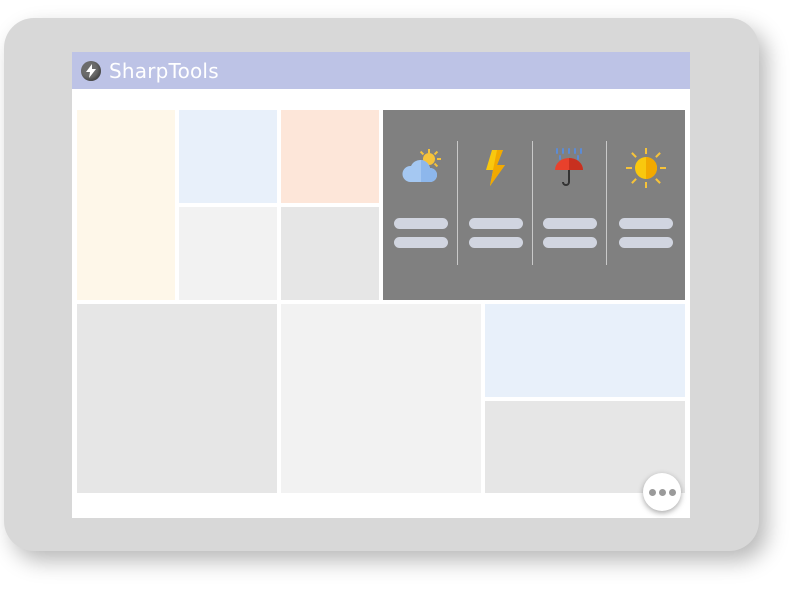 The width and height of the screenshot is (800, 600). Describe the element at coordinates (91, 70) in the screenshot. I see `sharptools-logo-icon` at that location.